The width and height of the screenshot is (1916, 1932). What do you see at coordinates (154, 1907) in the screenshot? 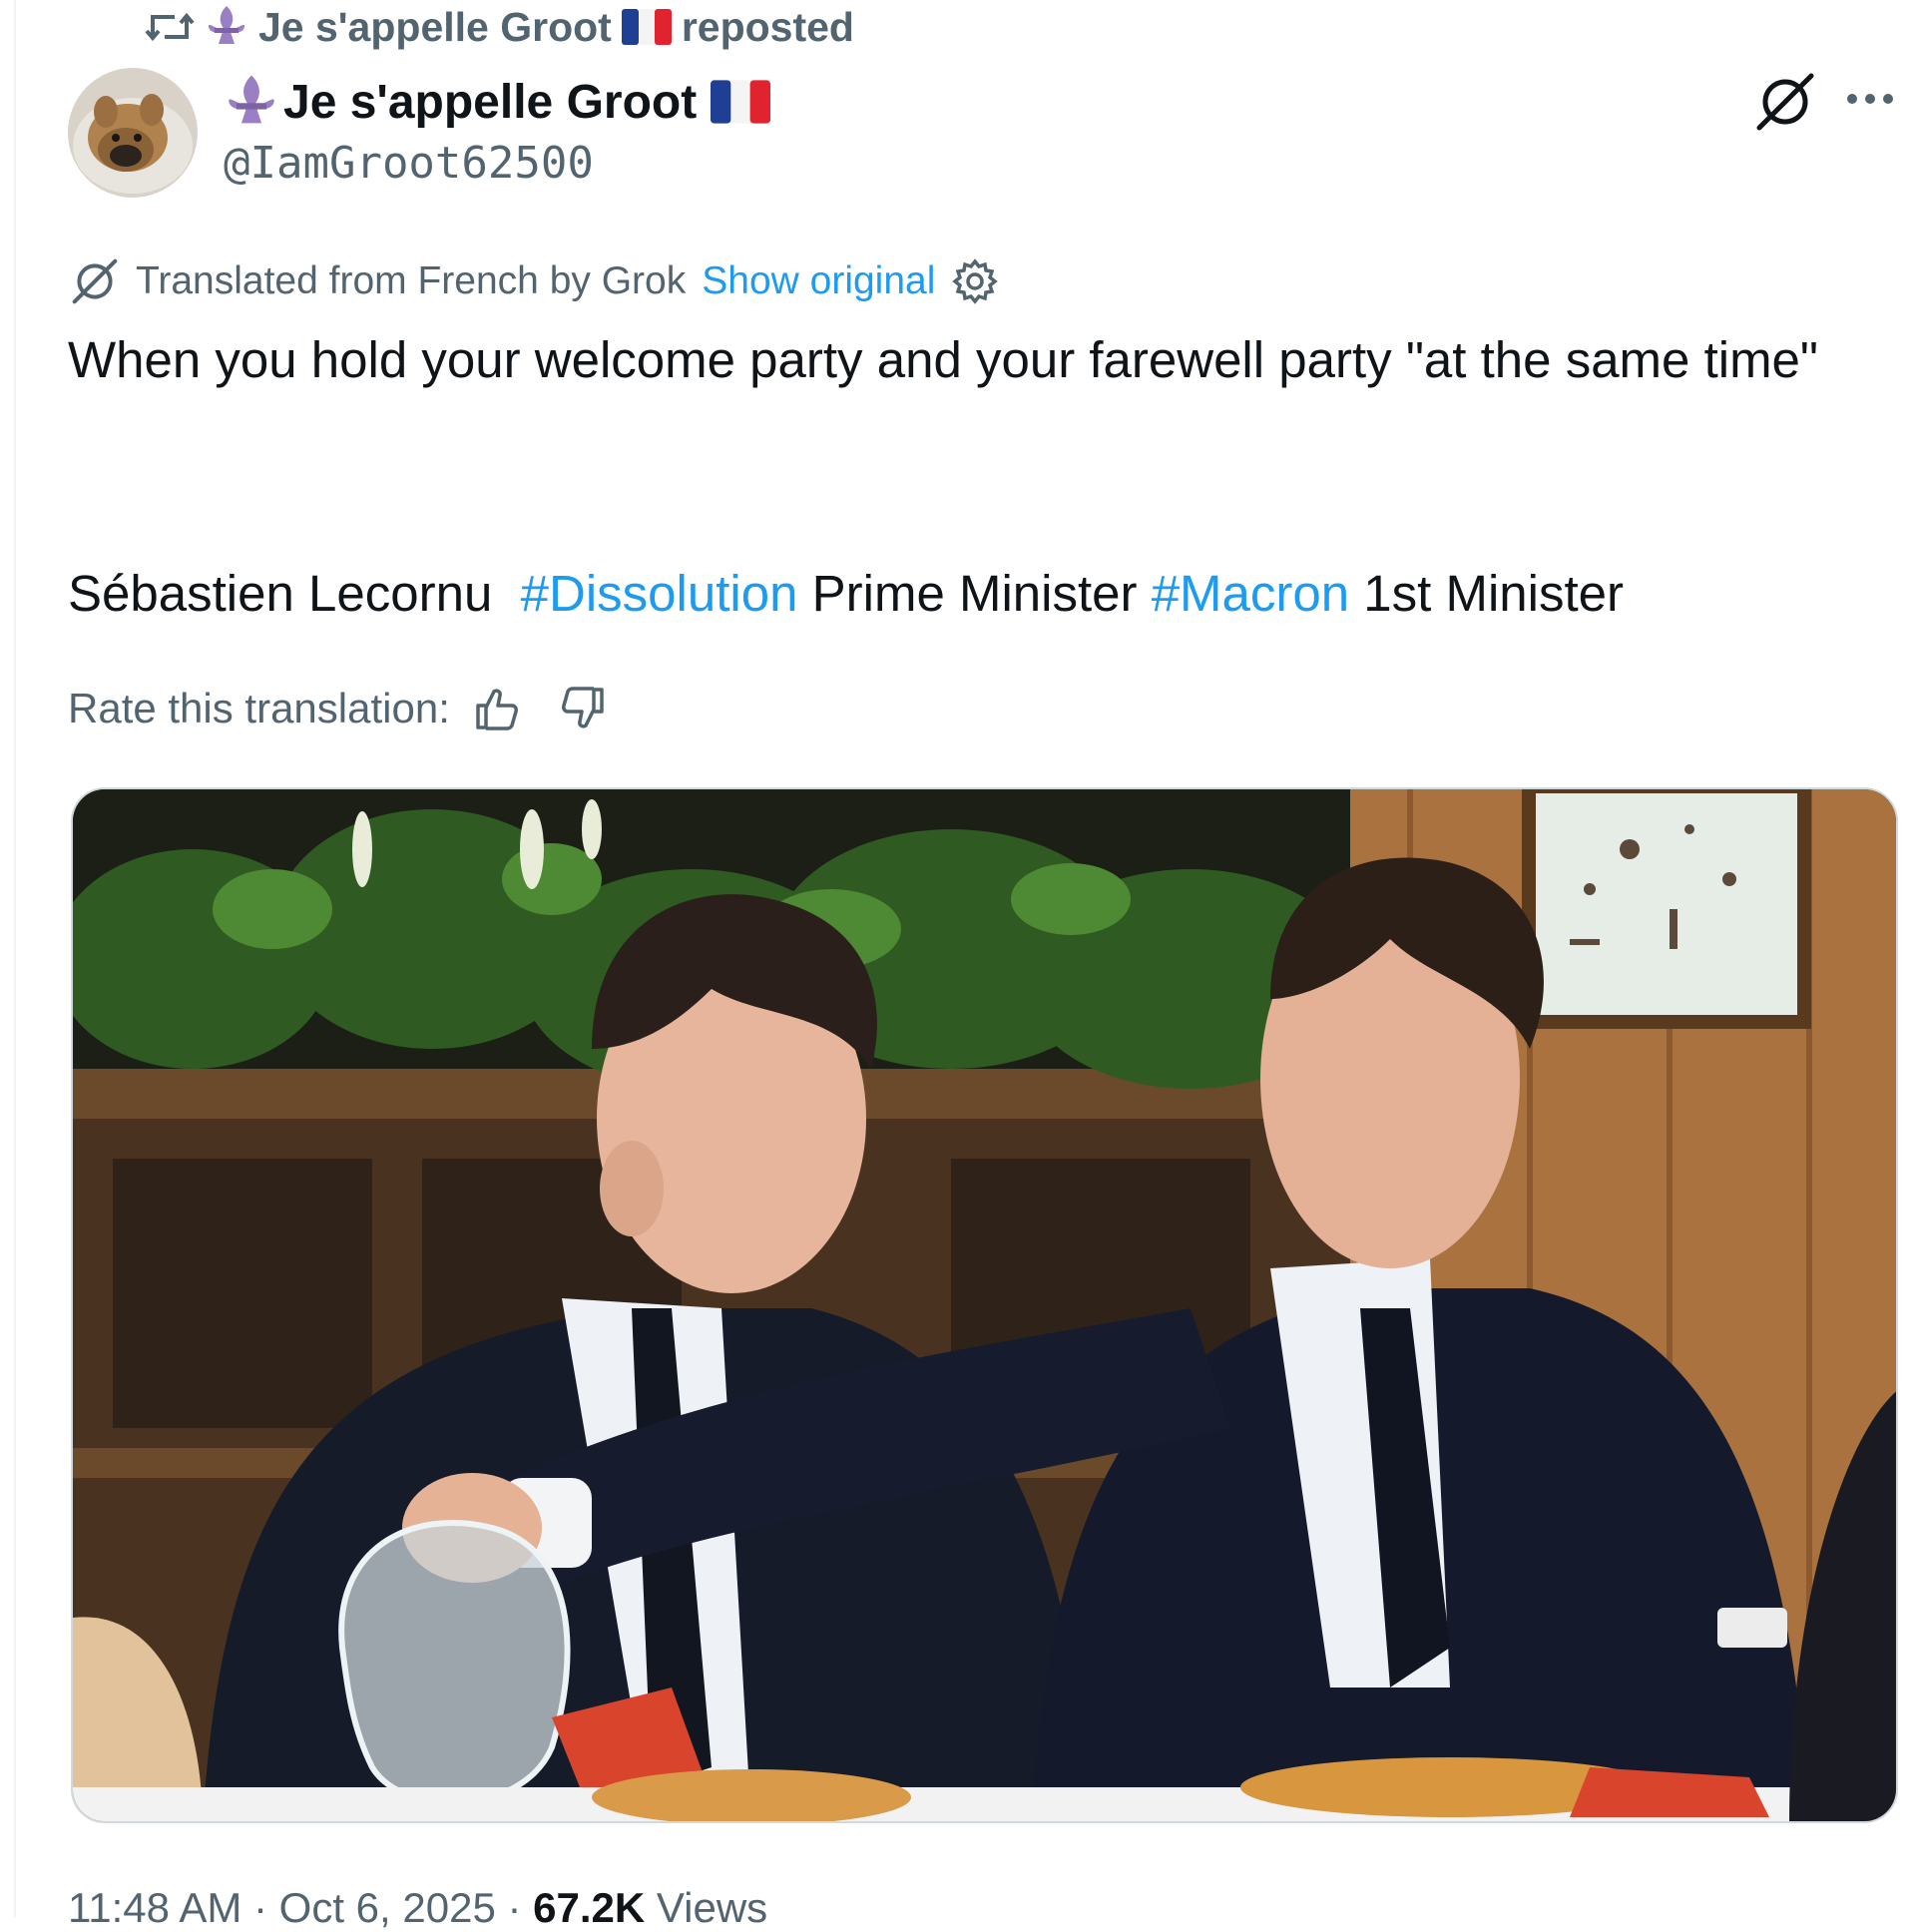
I see `tweet-time: 11:48 AM` at bounding box center [154, 1907].